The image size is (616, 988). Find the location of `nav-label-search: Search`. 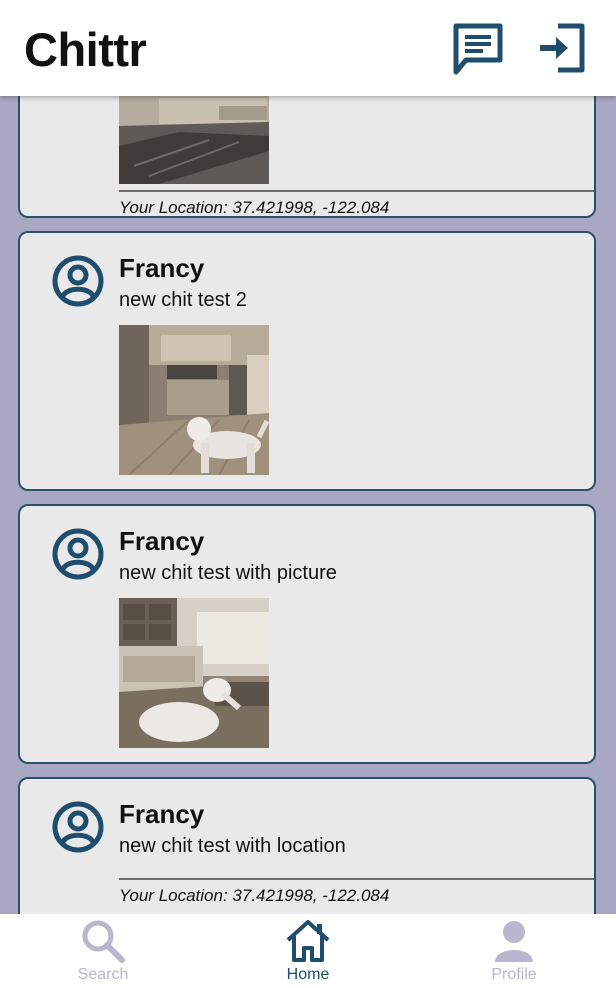

nav-label-search: Search is located at coordinates (103, 974).